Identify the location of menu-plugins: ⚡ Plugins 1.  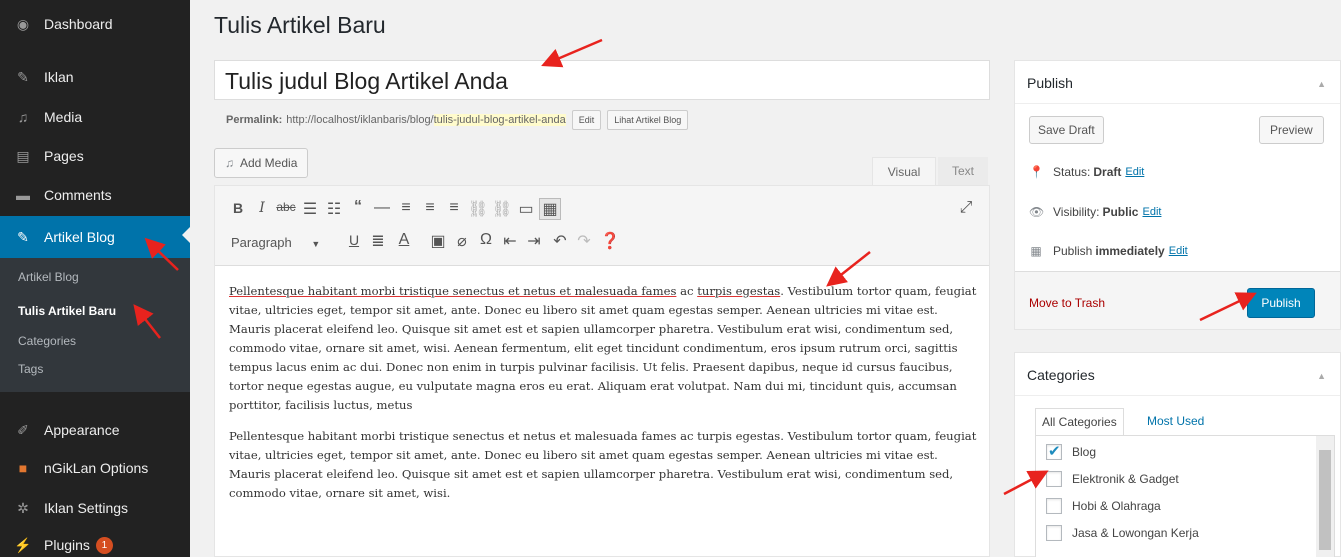
(95, 541).